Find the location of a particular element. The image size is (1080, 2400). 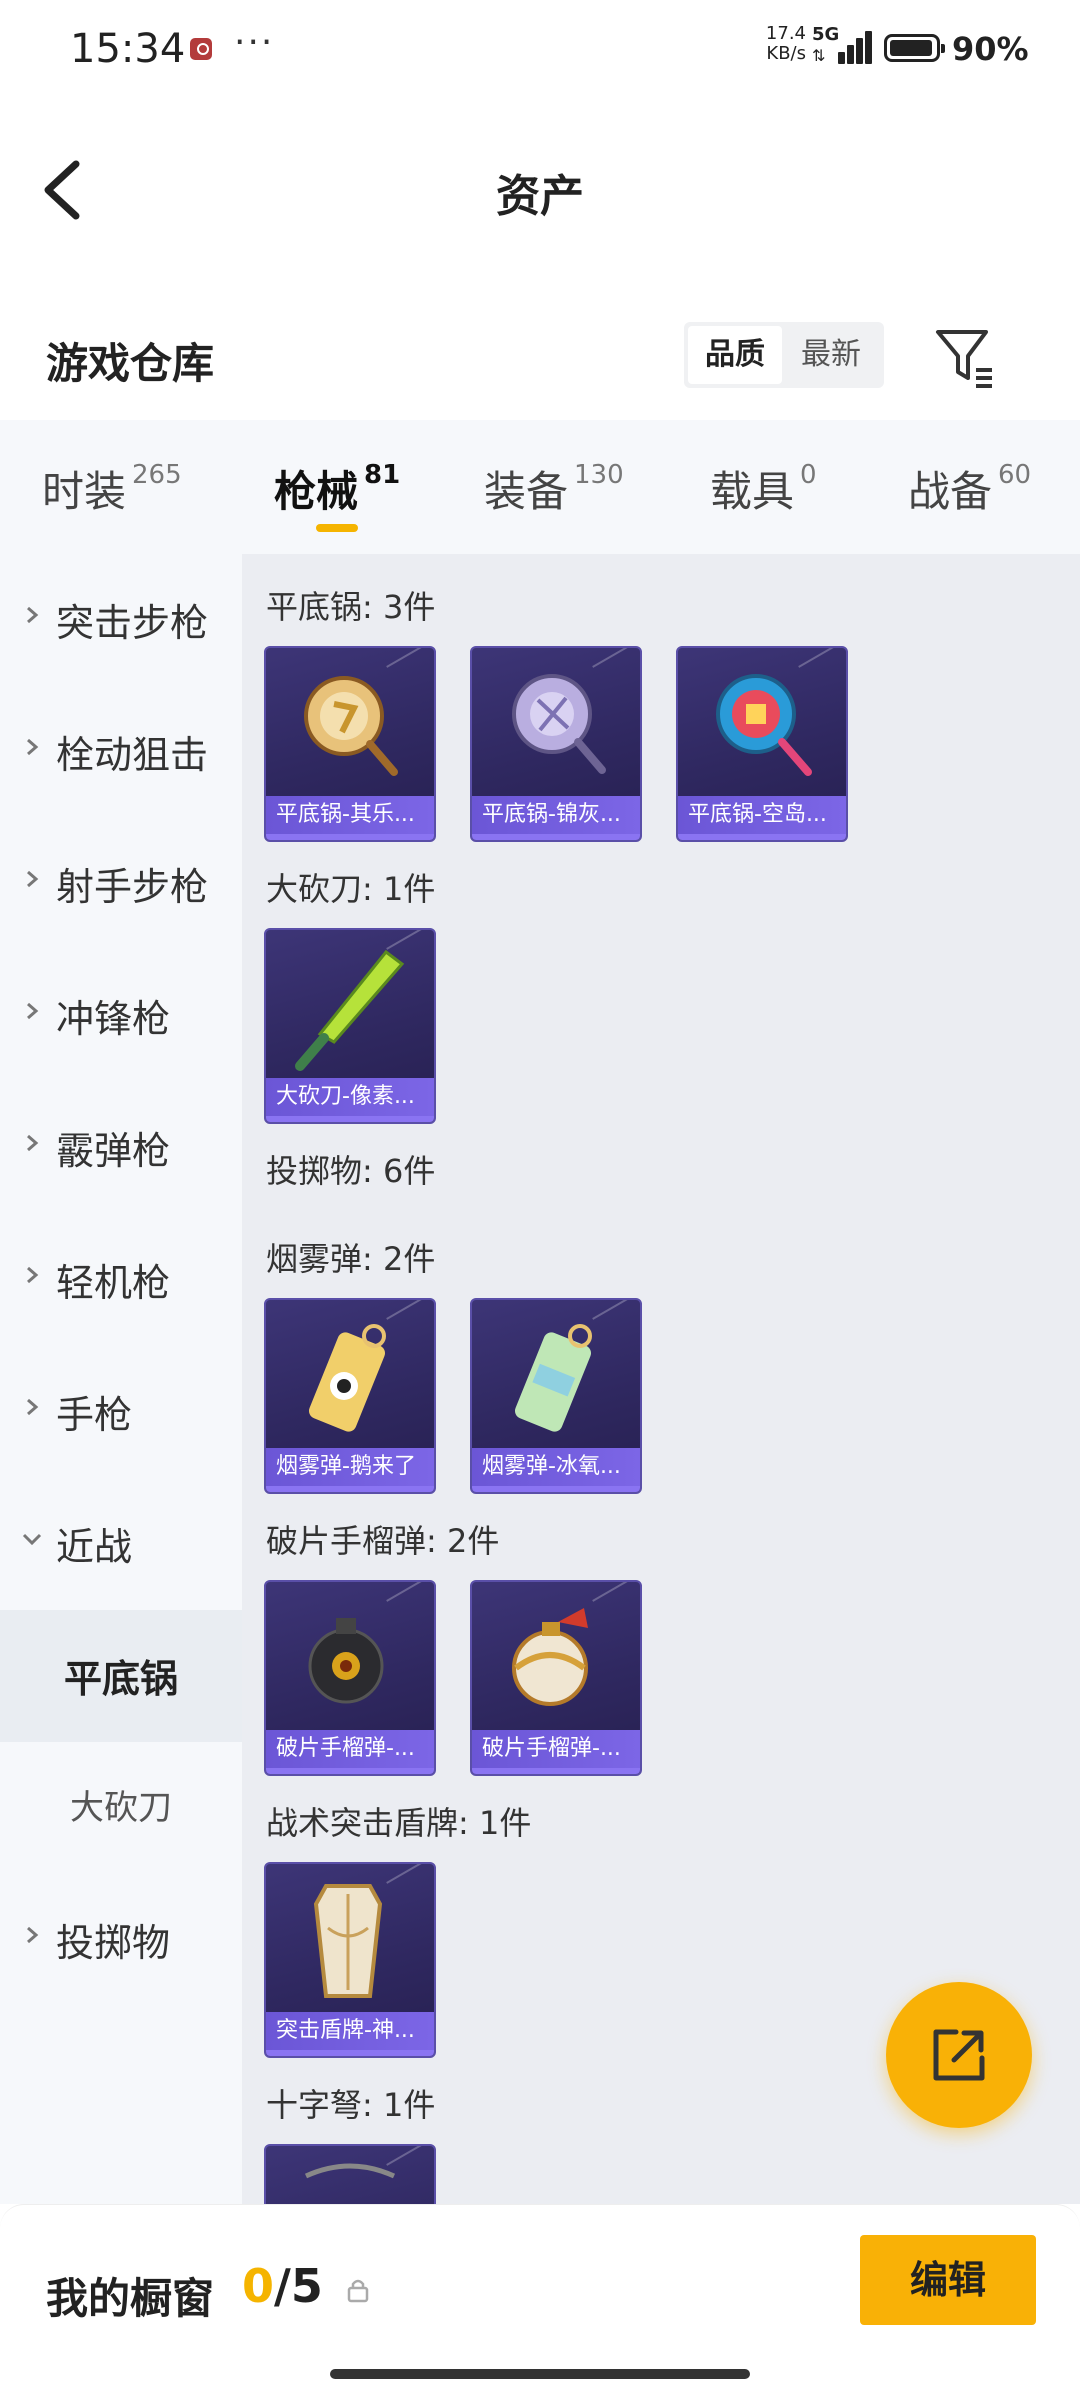

tab-equipment: 装备 130 is located at coordinates (554, 488).